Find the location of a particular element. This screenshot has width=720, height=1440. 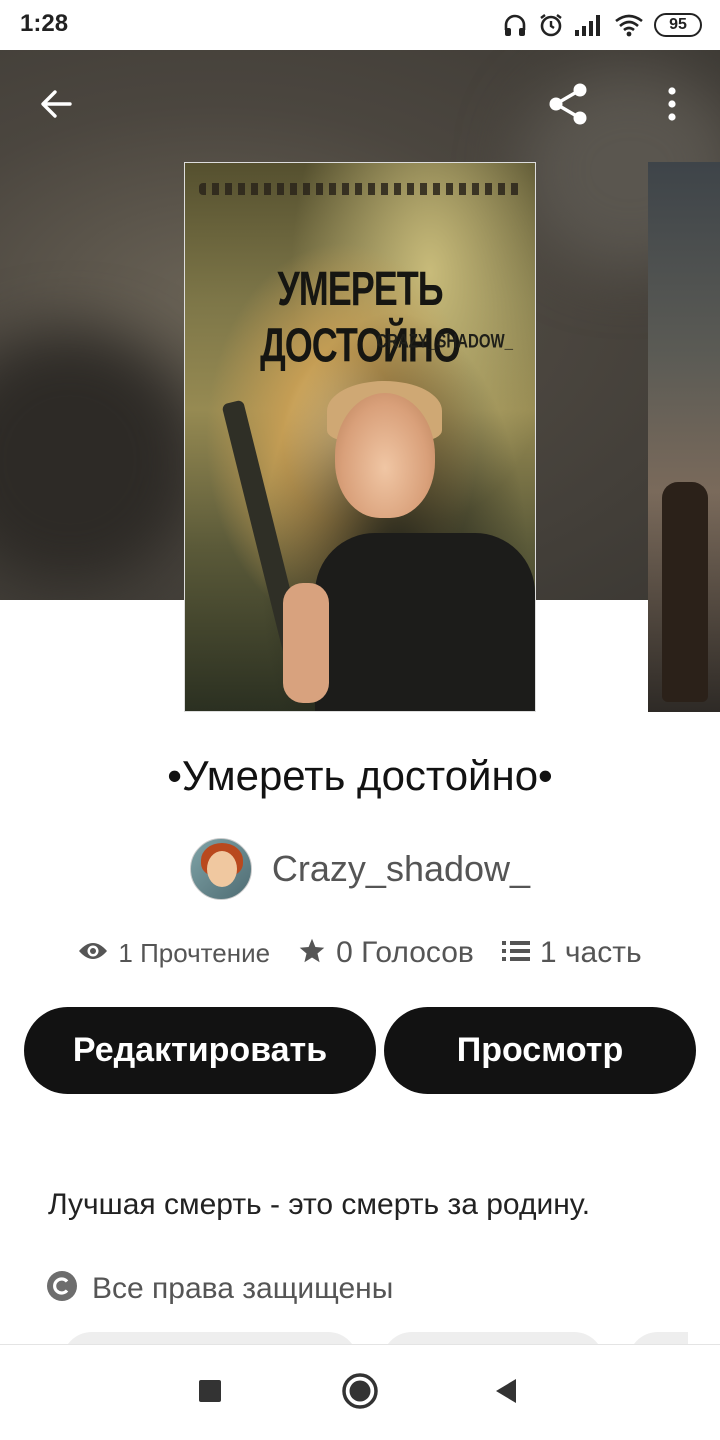

cover-figure-face is located at coordinates (385, 455).